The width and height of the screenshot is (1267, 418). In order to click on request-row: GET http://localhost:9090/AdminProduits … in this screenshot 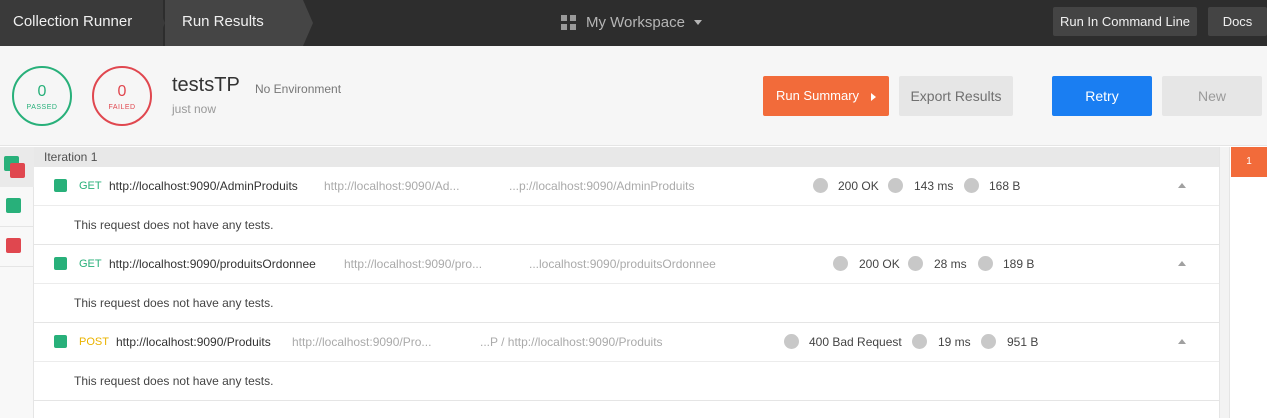, I will do `click(626, 186)`.